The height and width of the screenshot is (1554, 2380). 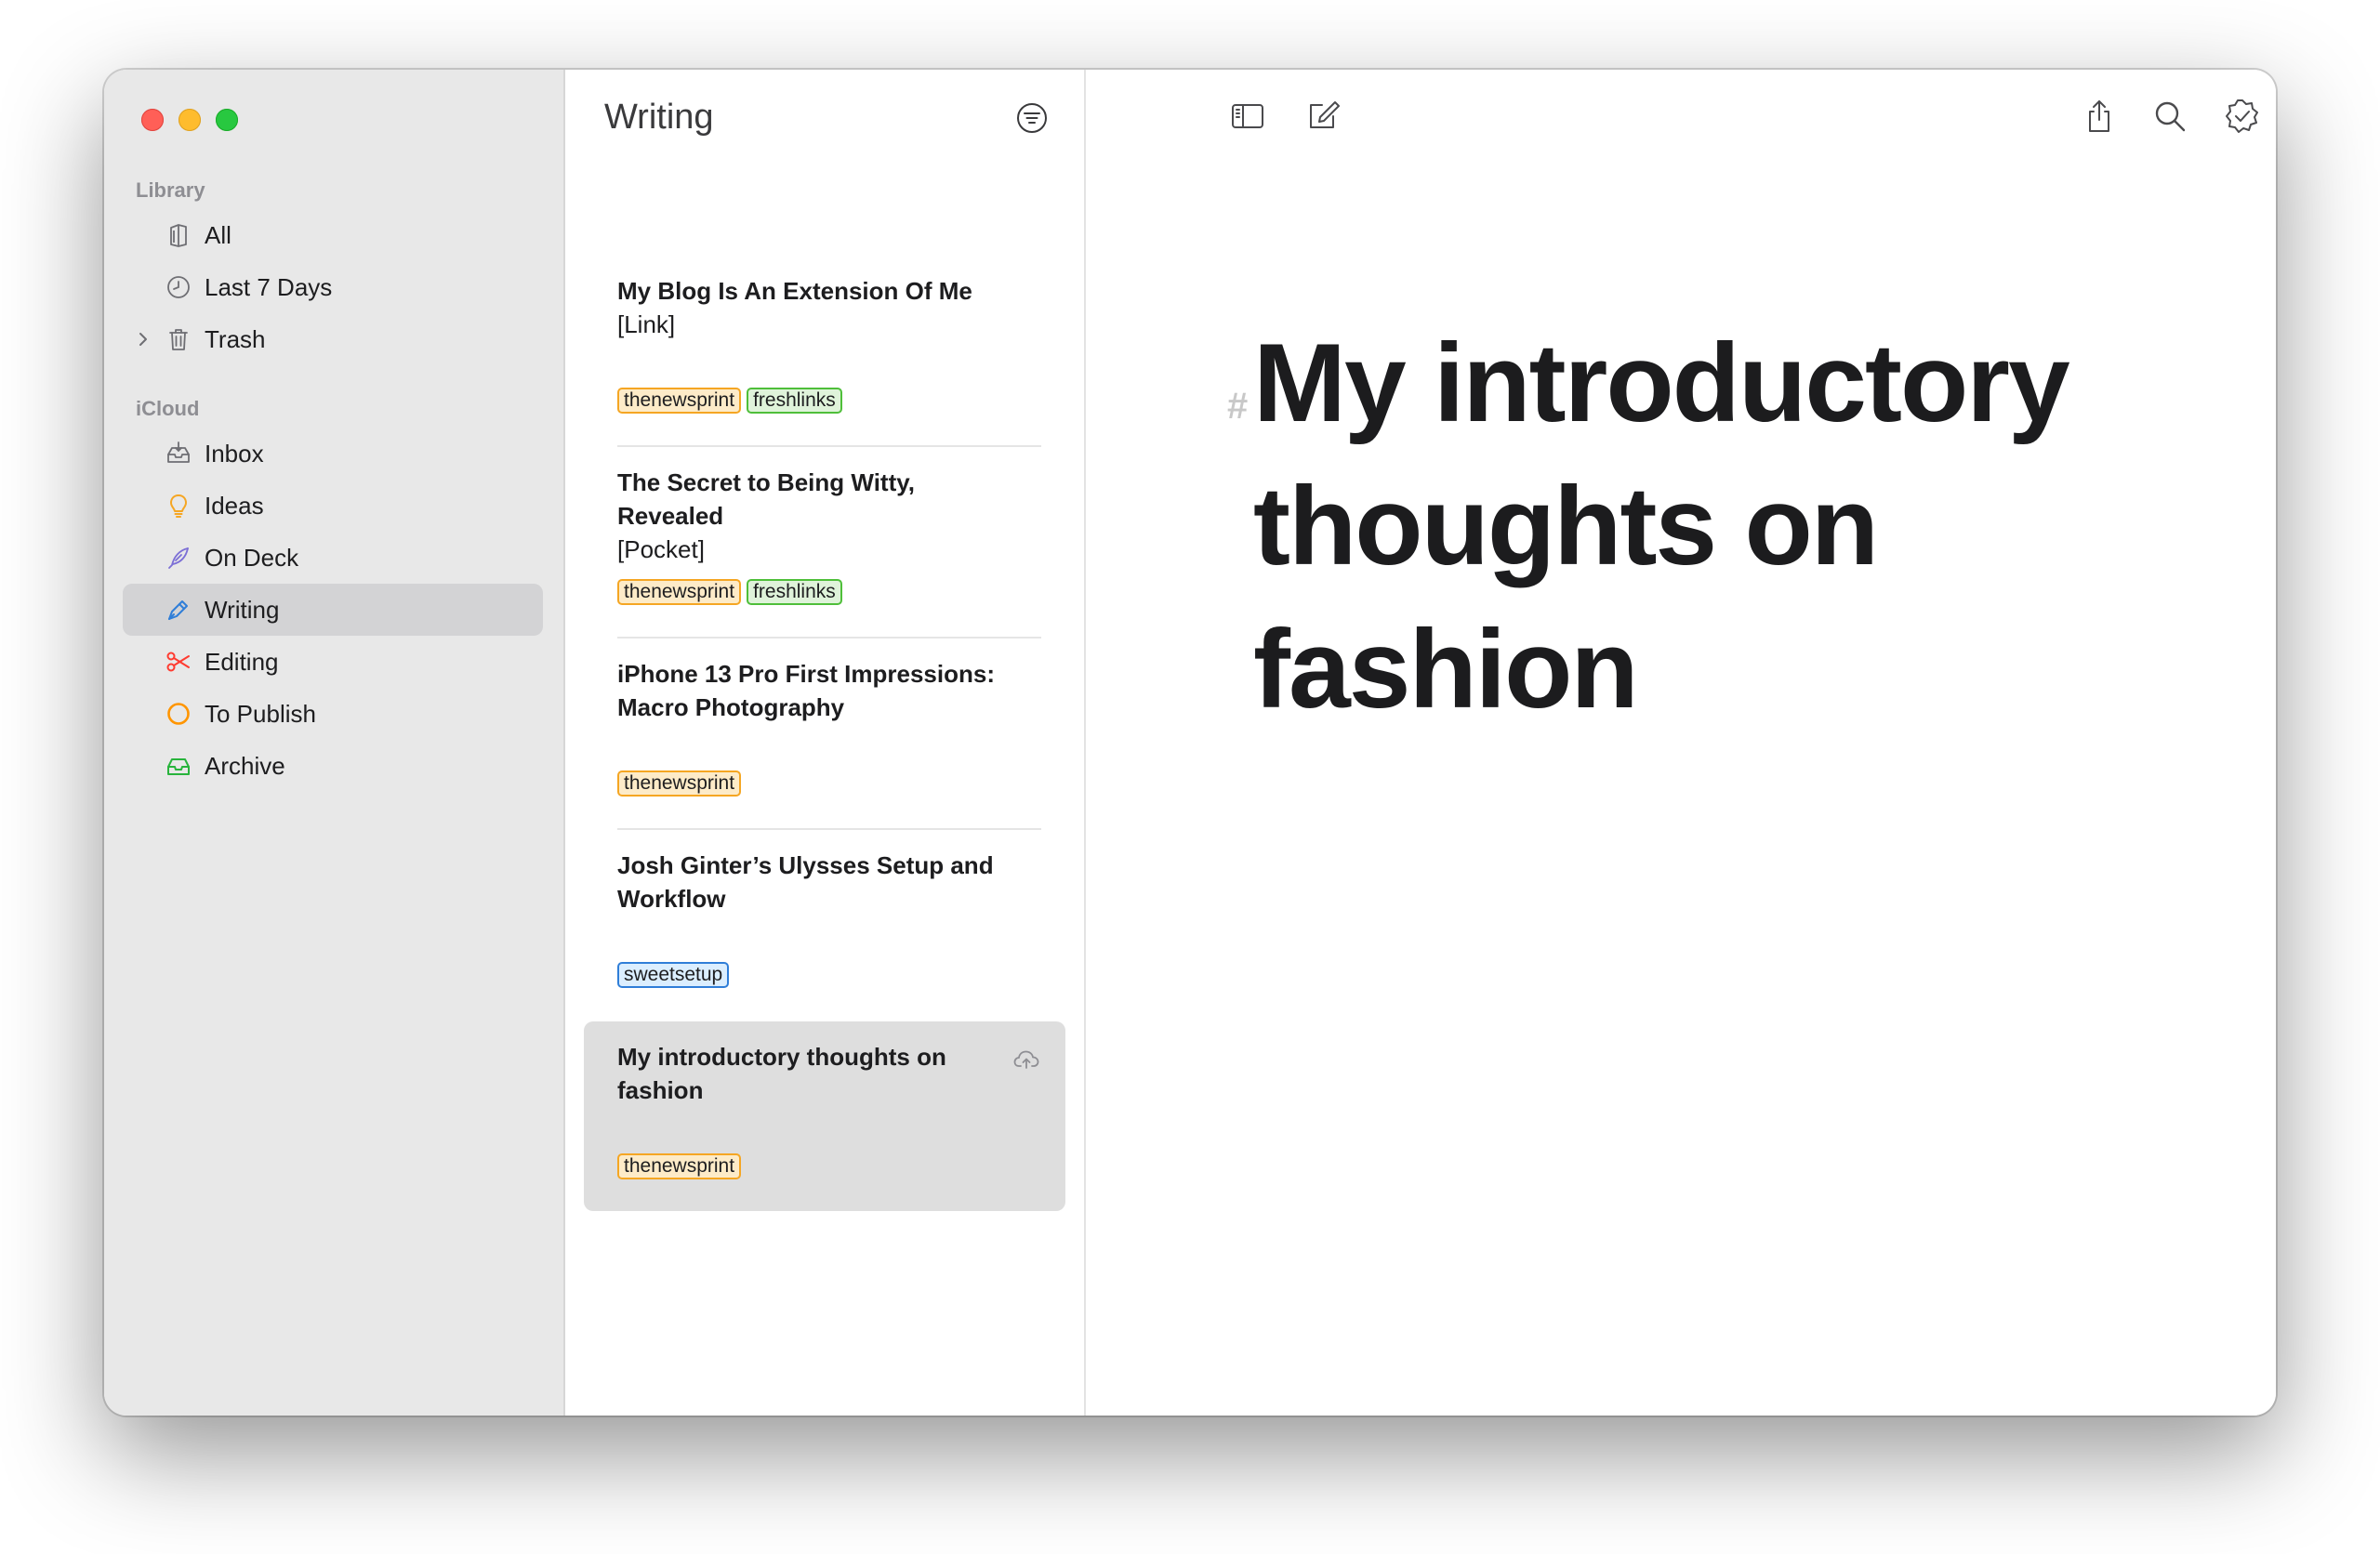 What do you see at coordinates (333, 558) in the screenshot?
I see `sidebar-item-on-deck: On Deck` at bounding box center [333, 558].